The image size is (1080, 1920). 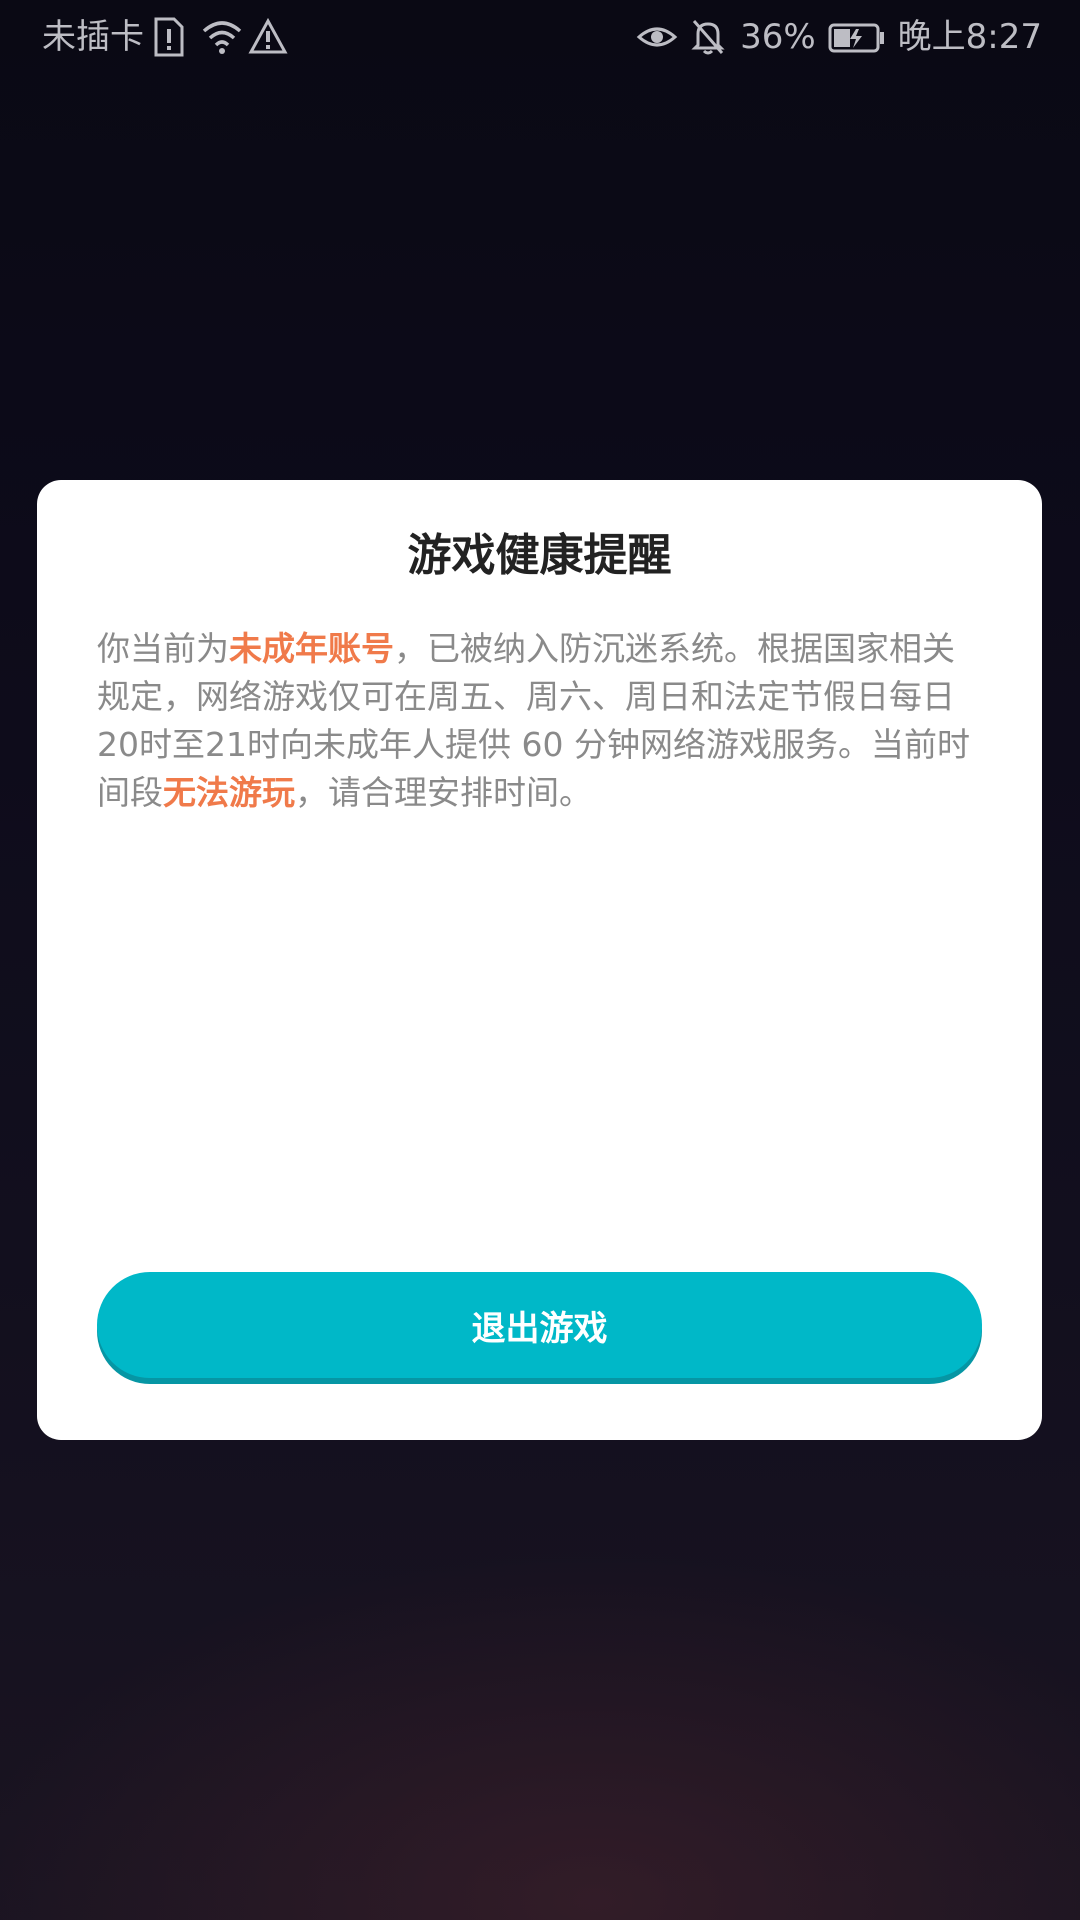 I want to click on carrier-label: 未插卡, so click(x=93, y=37).